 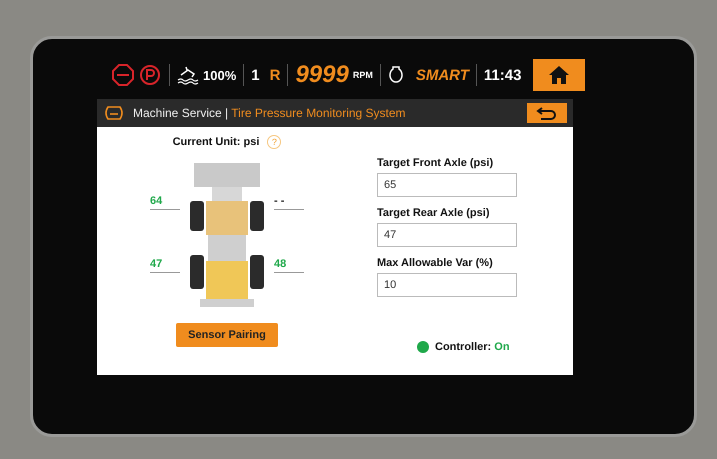 I want to click on controller-status: Controller: On, so click(x=472, y=347).